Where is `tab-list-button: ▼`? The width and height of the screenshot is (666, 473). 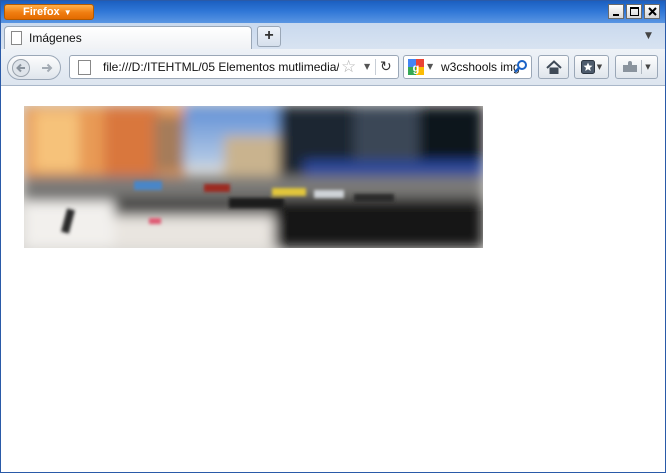
tab-list-button: ▼ is located at coordinates (648, 36).